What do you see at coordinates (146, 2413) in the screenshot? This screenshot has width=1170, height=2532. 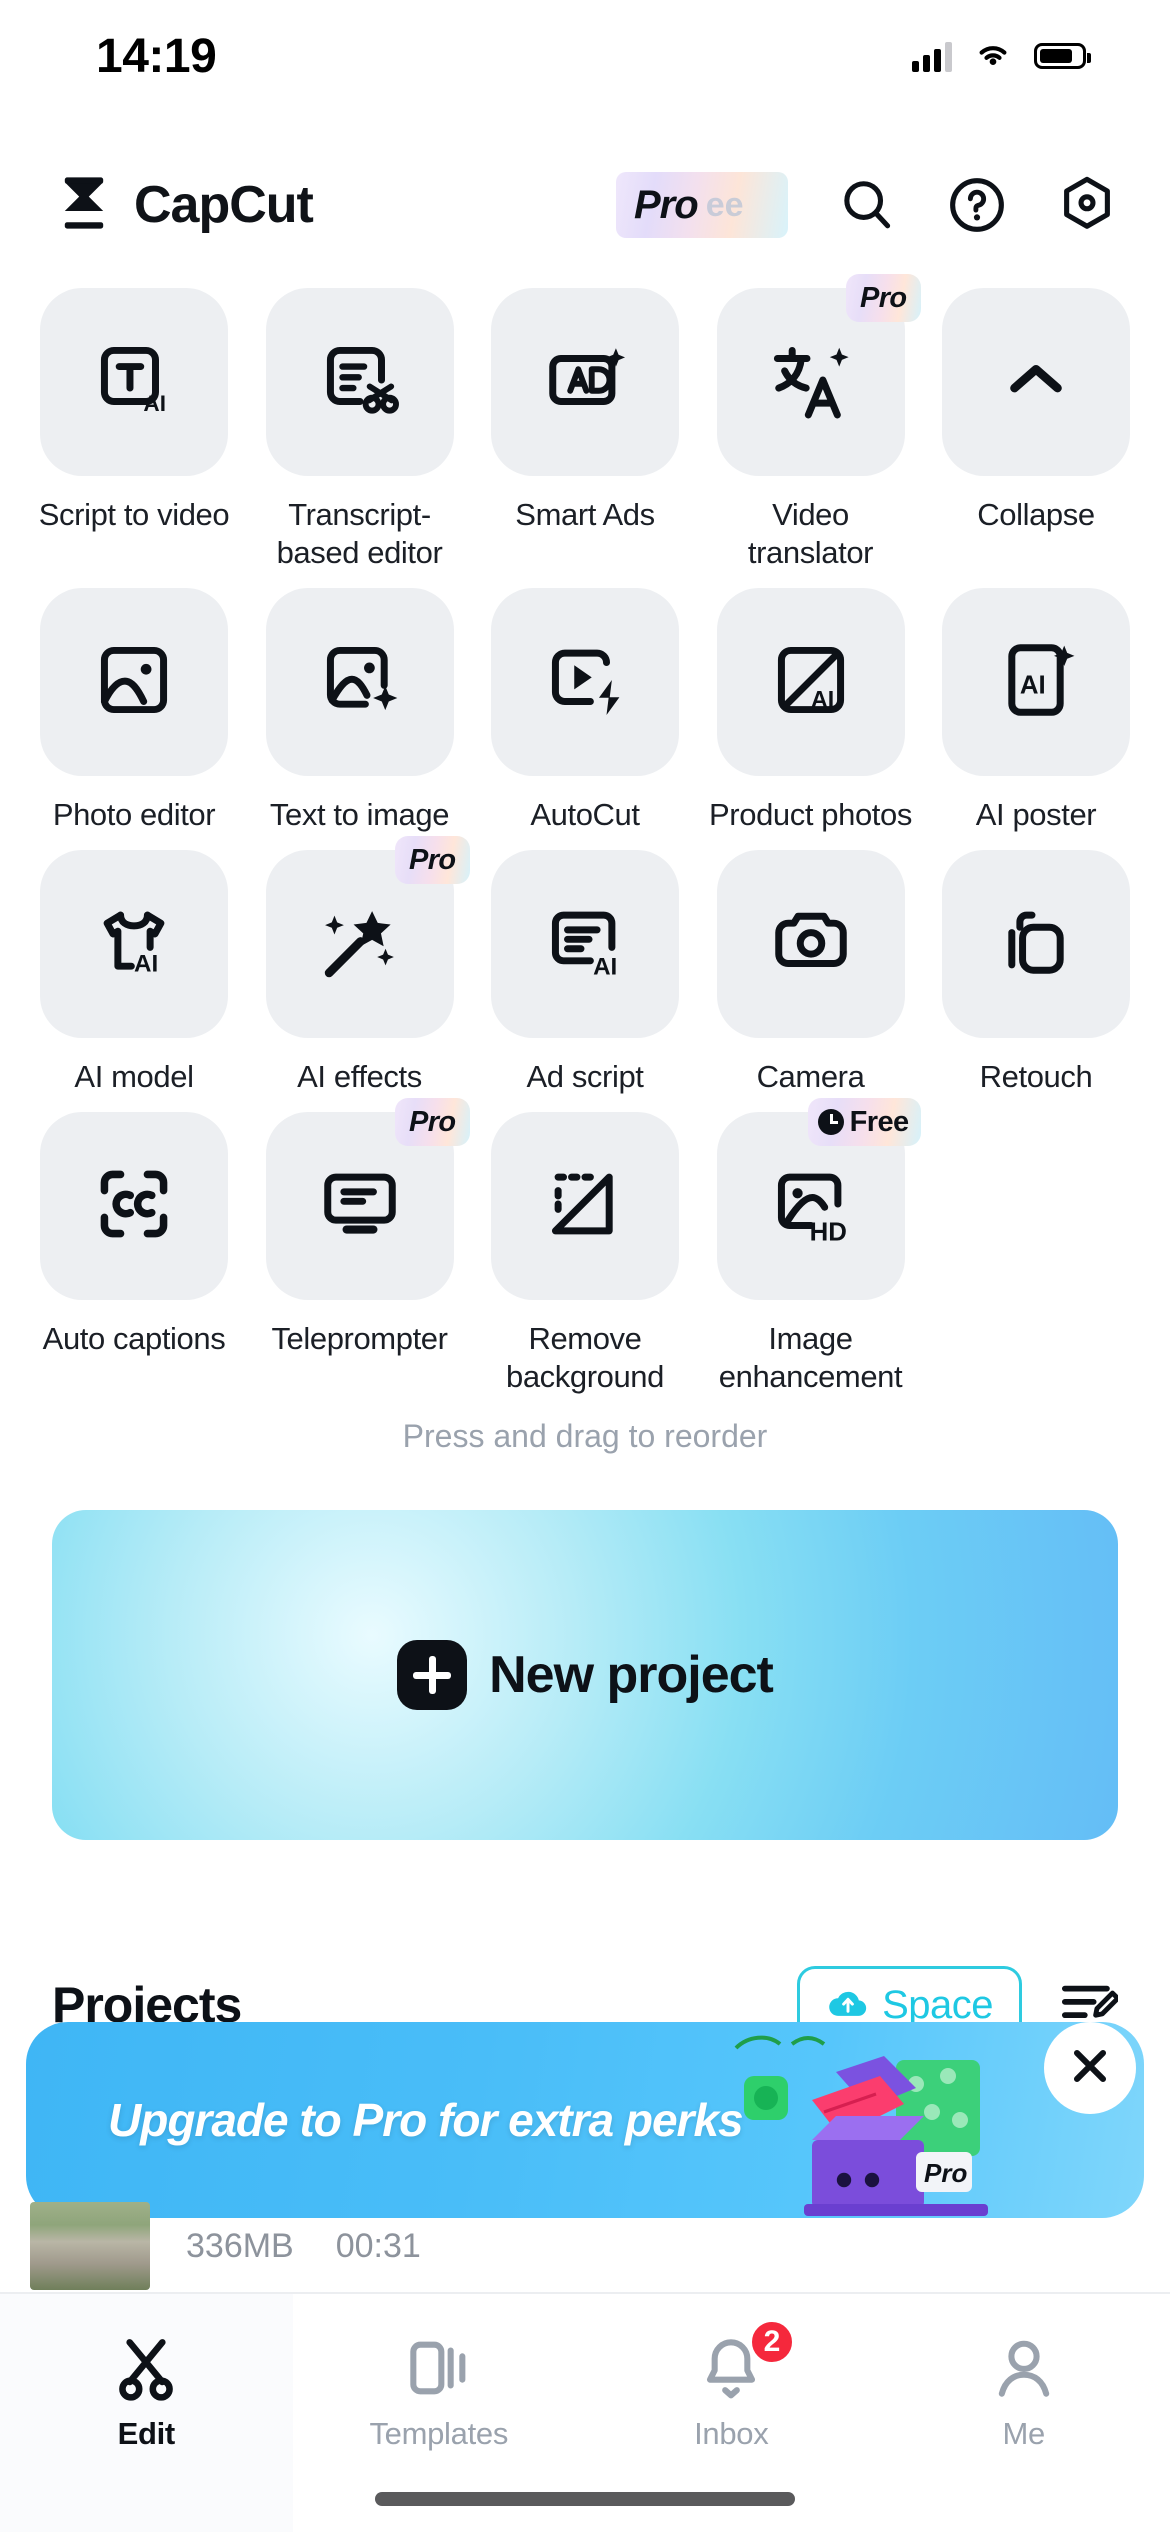 I see `tab-edit: Edit` at bounding box center [146, 2413].